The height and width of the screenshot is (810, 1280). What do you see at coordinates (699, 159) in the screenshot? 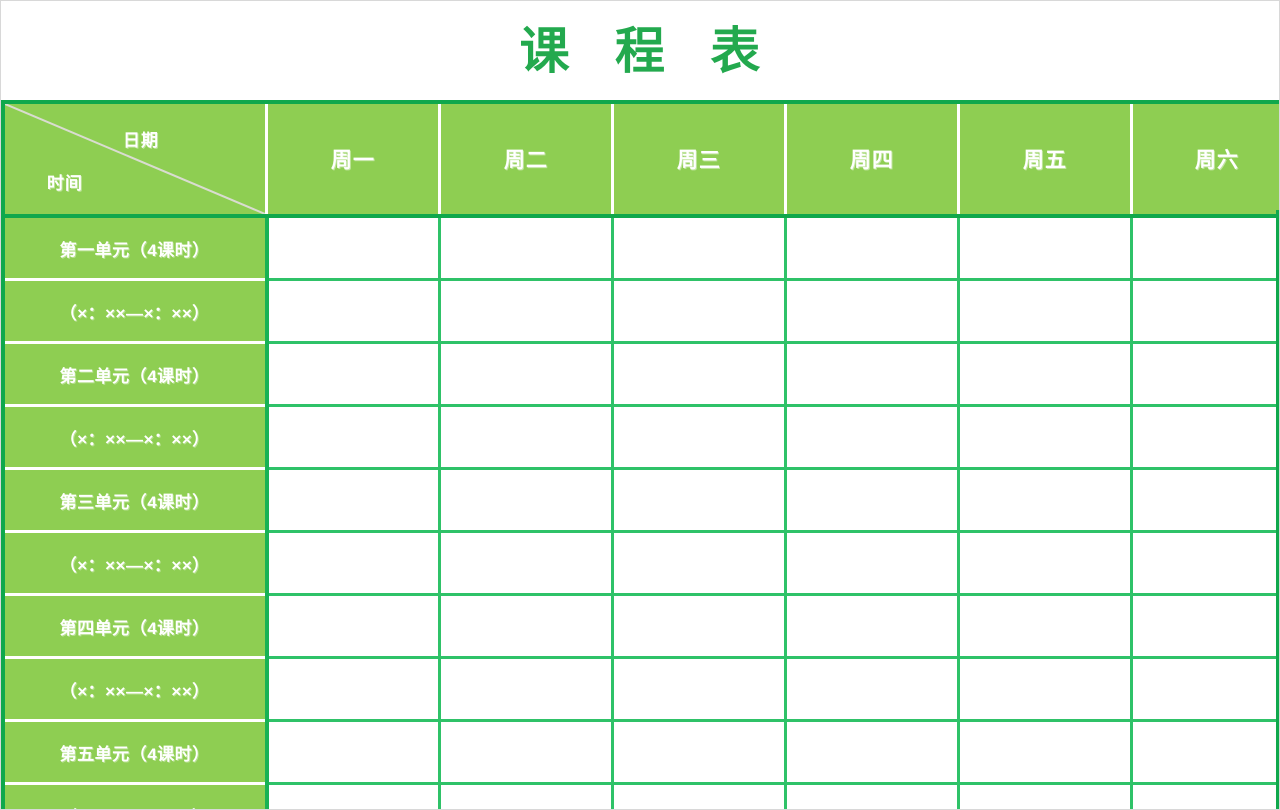
I see `day-header-wednesday: 周三` at bounding box center [699, 159].